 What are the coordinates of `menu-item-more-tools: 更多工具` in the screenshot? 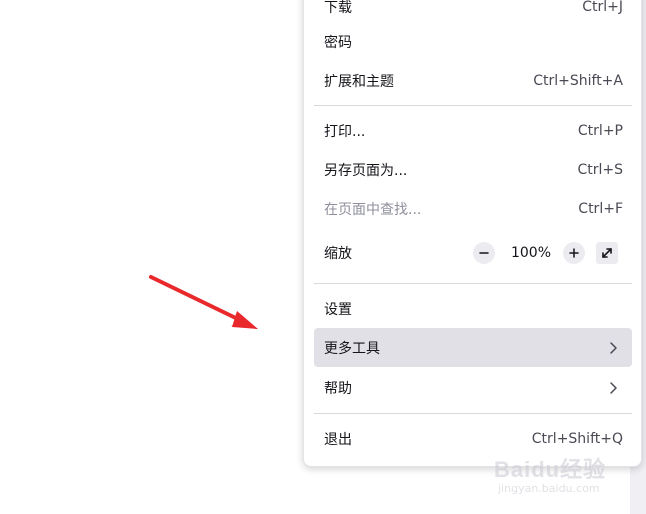 It's located at (473, 347).